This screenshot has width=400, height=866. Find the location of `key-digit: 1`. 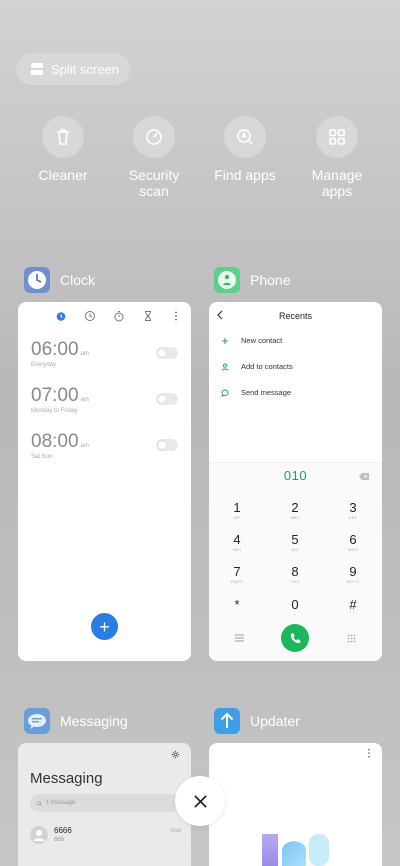

key-digit: 1 is located at coordinates (237, 507).